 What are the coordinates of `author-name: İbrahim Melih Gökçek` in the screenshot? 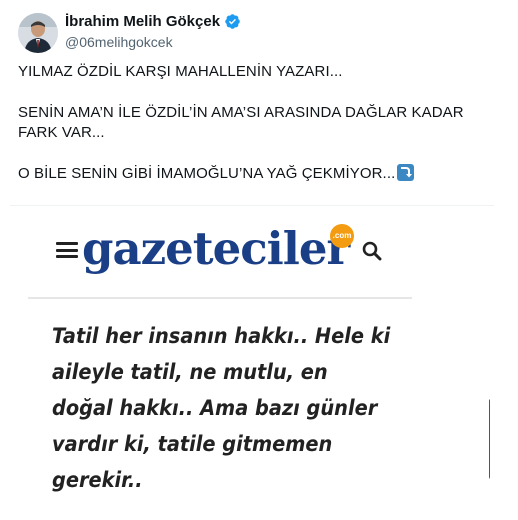 It's located at (142, 21).